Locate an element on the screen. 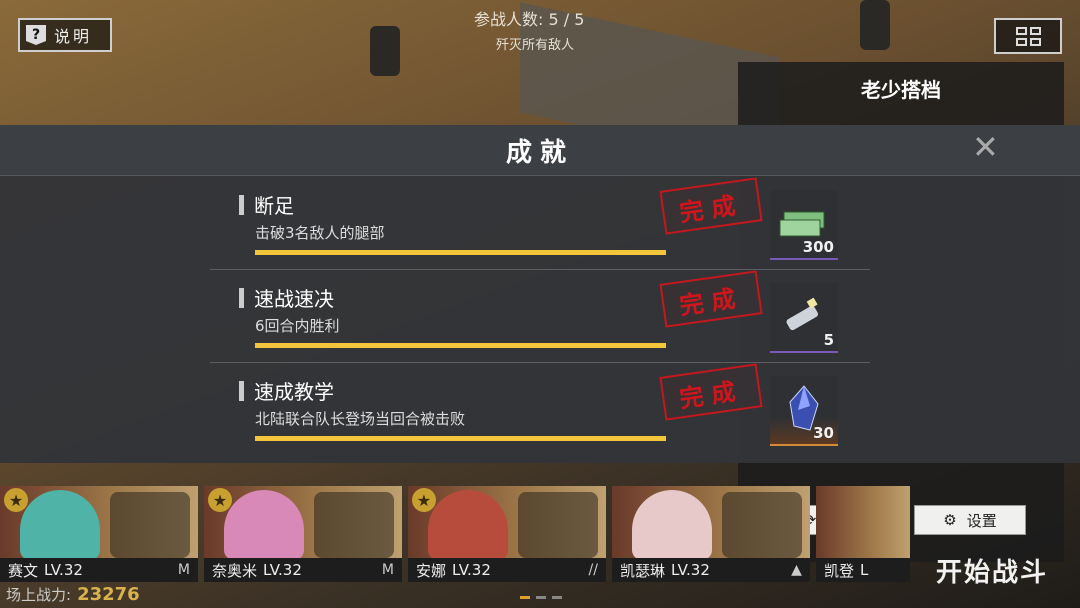  unit-card: 凯瑟琳 LV.32 ▲ is located at coordinates (710, 534).